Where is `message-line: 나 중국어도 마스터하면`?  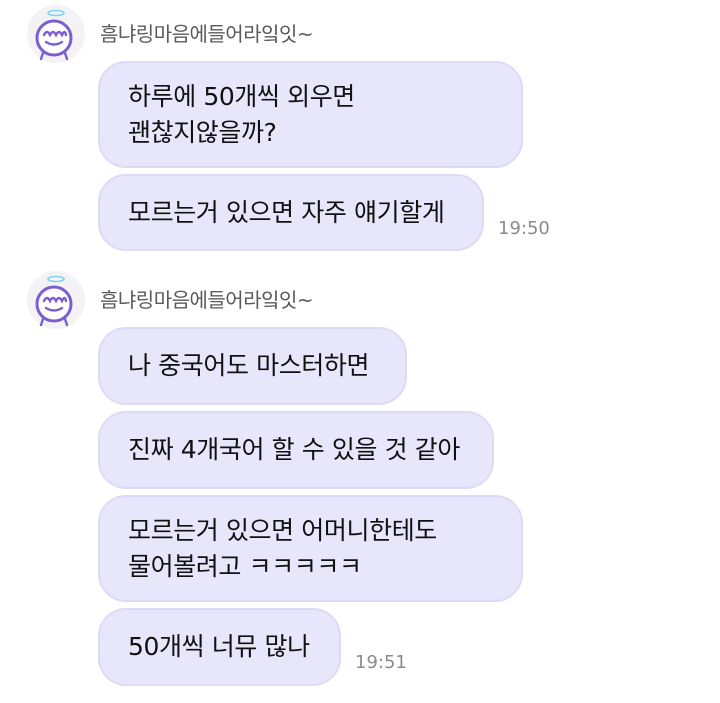
message-line: 나 중국어도 마스터하면 is located at coordinates (249, 365).